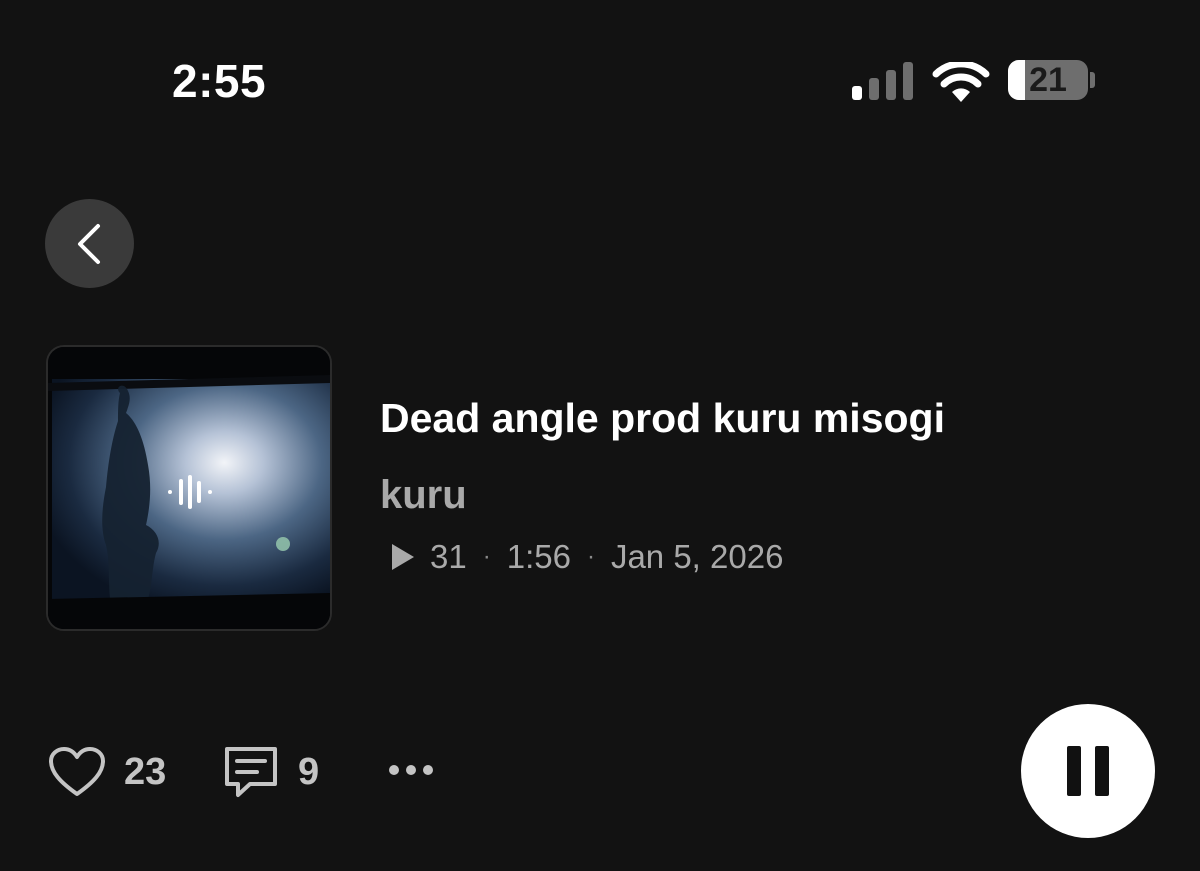 The width and height of the screenshot is (1200, 871). I want to click on track-title: Dead angle prod kuru misogi, so click(662, 418).